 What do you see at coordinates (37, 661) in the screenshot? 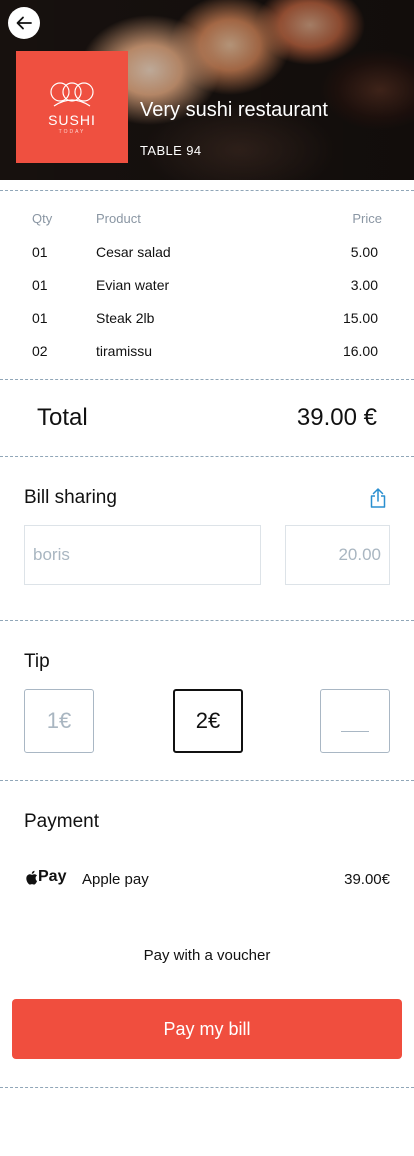
I see `tip-title: Tip` at bounding box center [37, 661].